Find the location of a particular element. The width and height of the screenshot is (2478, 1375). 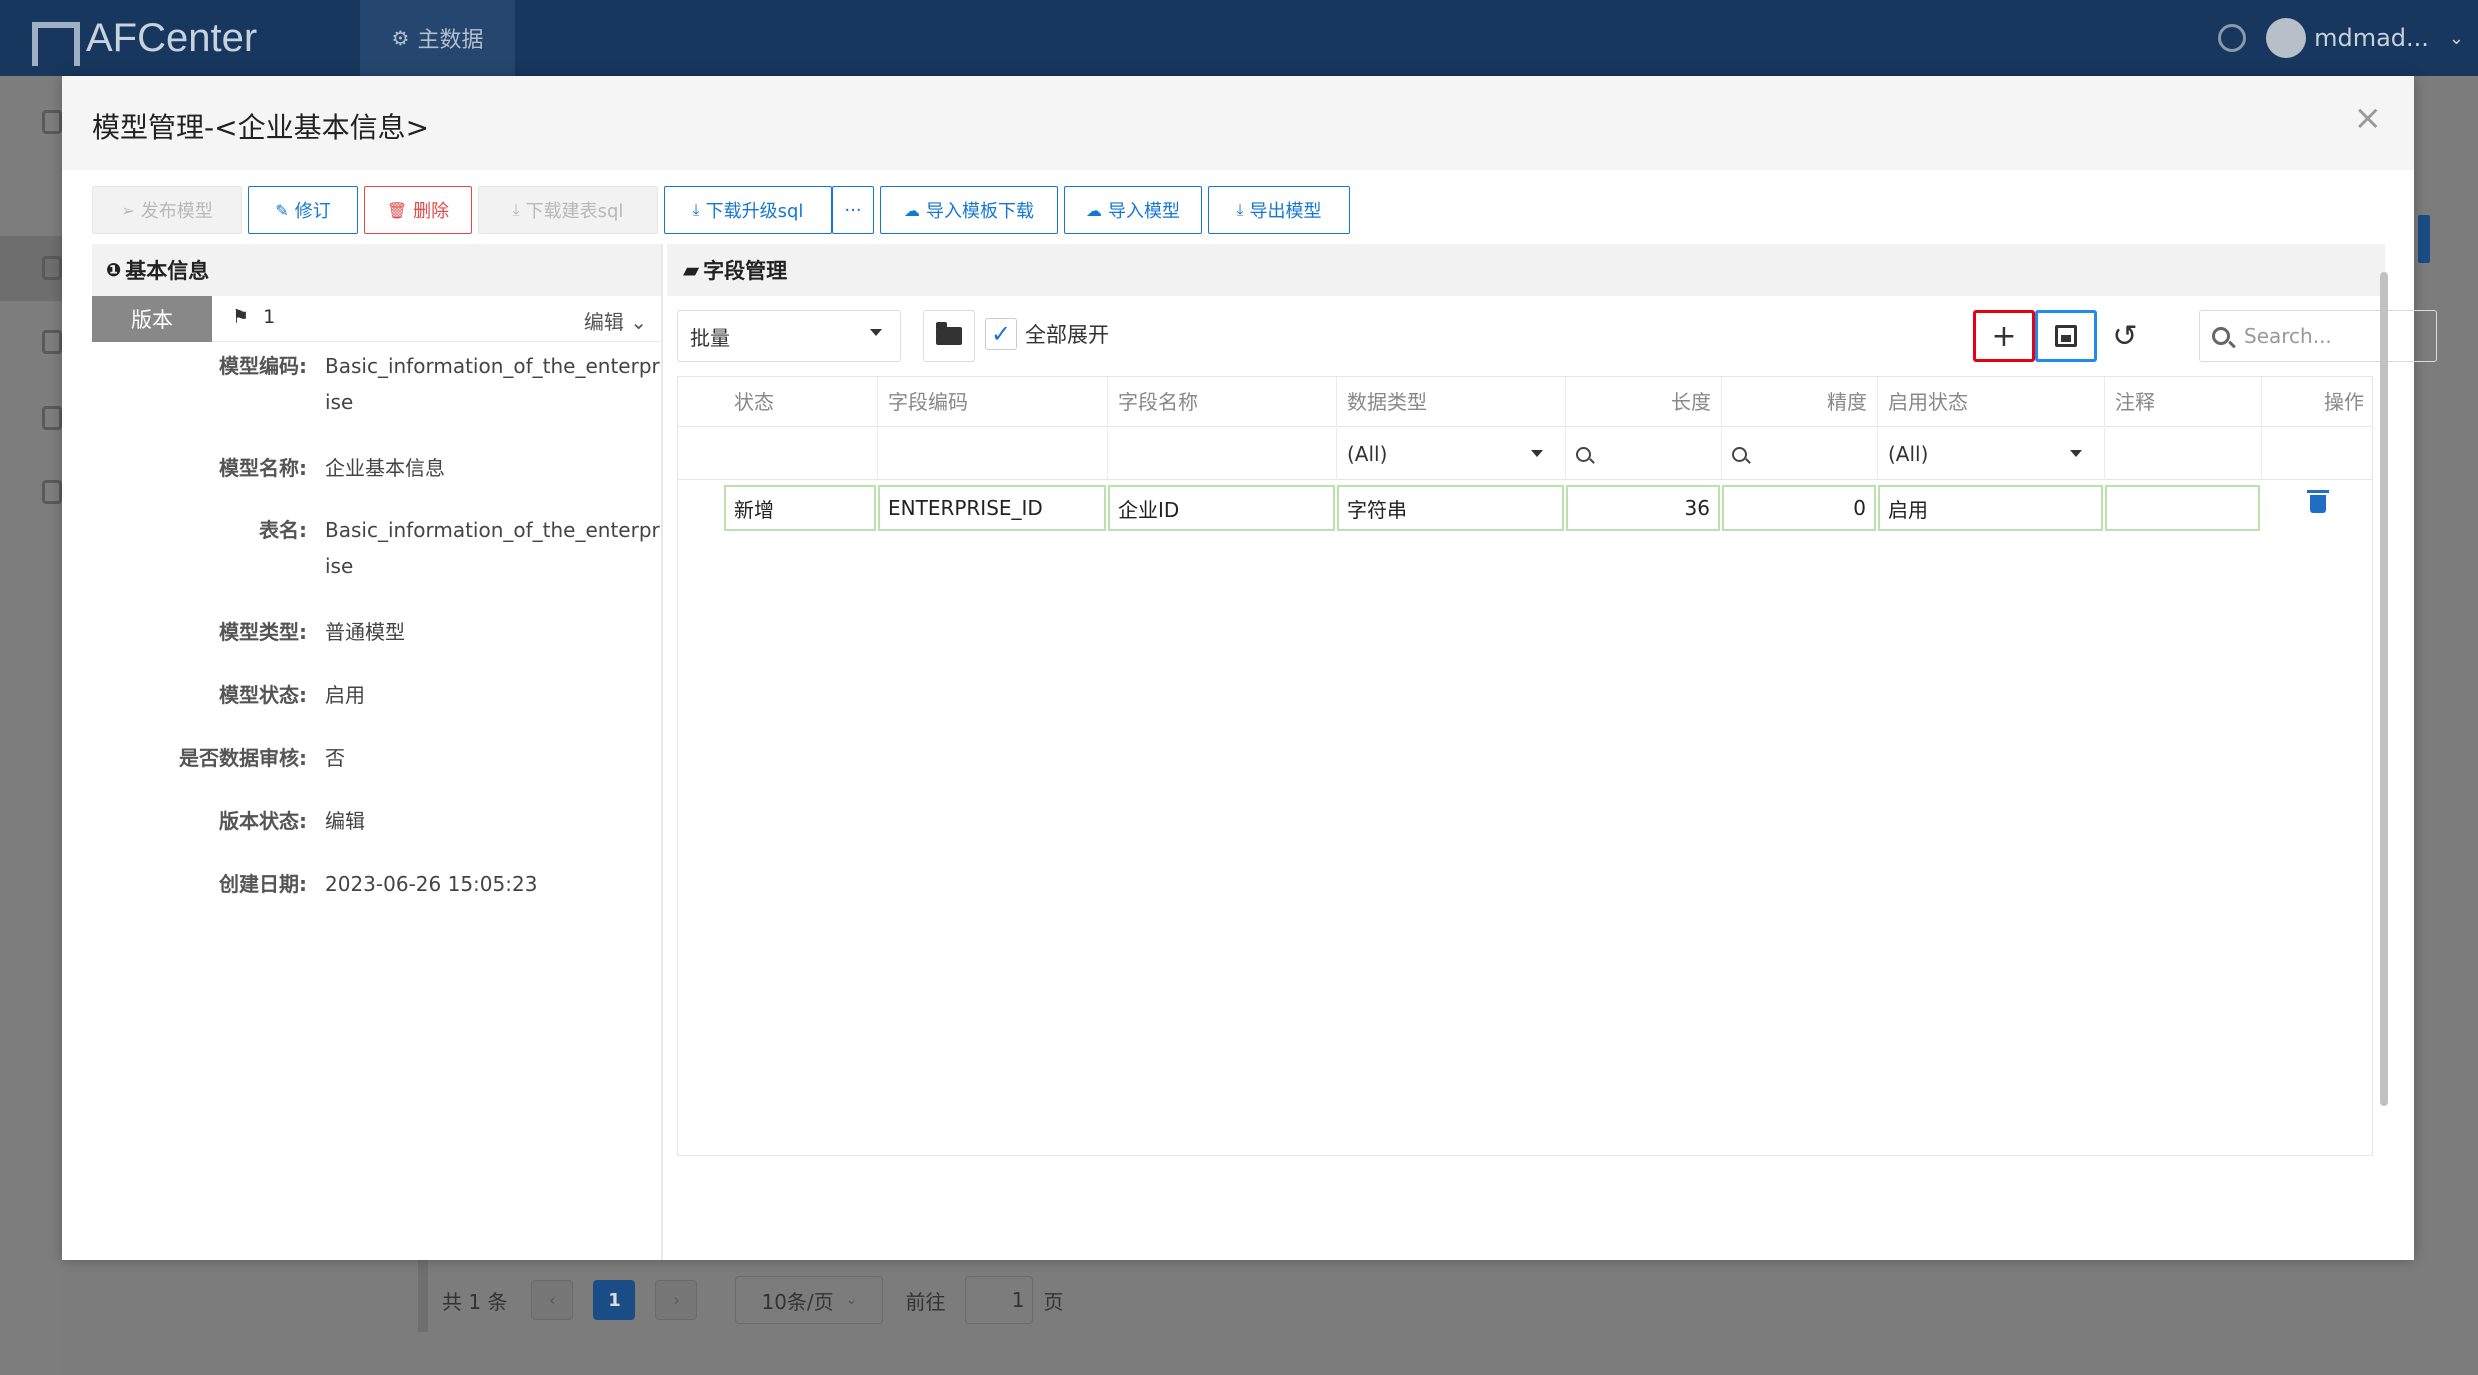

version-value: ⚑ 1 is located at coordinates (253, 317).